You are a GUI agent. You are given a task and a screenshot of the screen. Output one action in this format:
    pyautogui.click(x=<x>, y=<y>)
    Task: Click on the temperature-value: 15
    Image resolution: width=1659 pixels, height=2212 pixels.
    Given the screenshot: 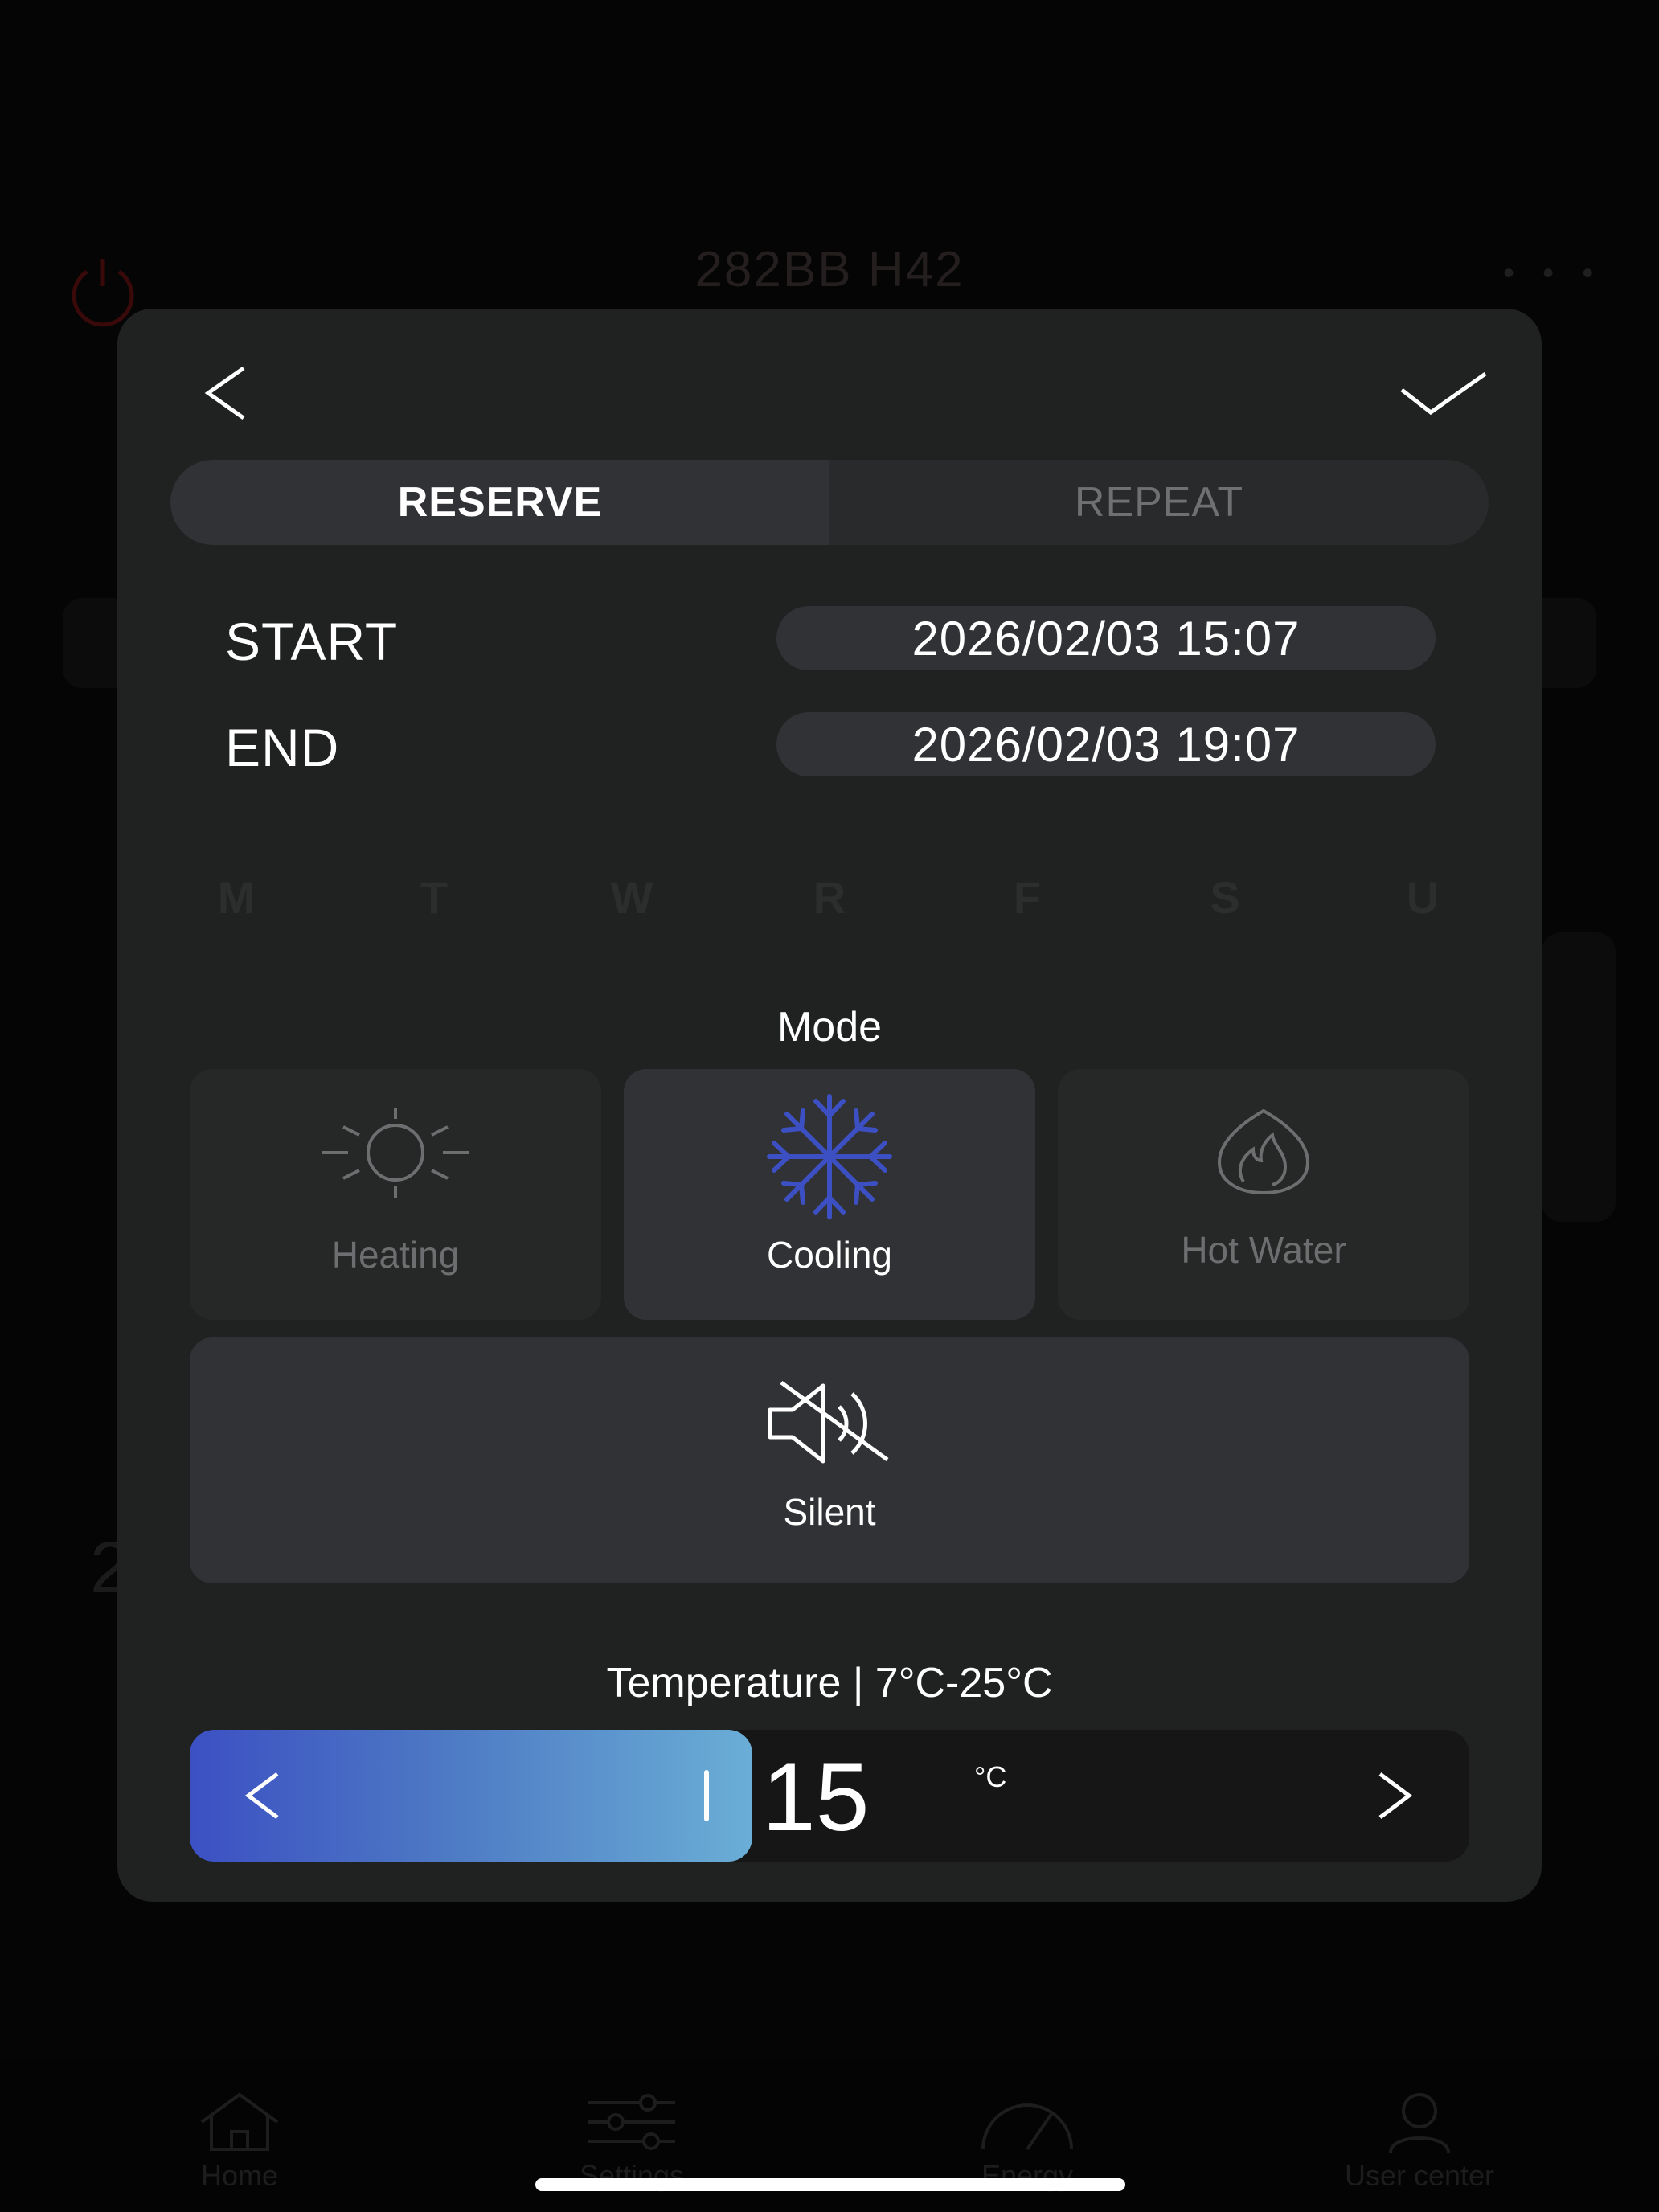 What is the action you would take?
    pyautogui.click(x=816, y=1797)
    